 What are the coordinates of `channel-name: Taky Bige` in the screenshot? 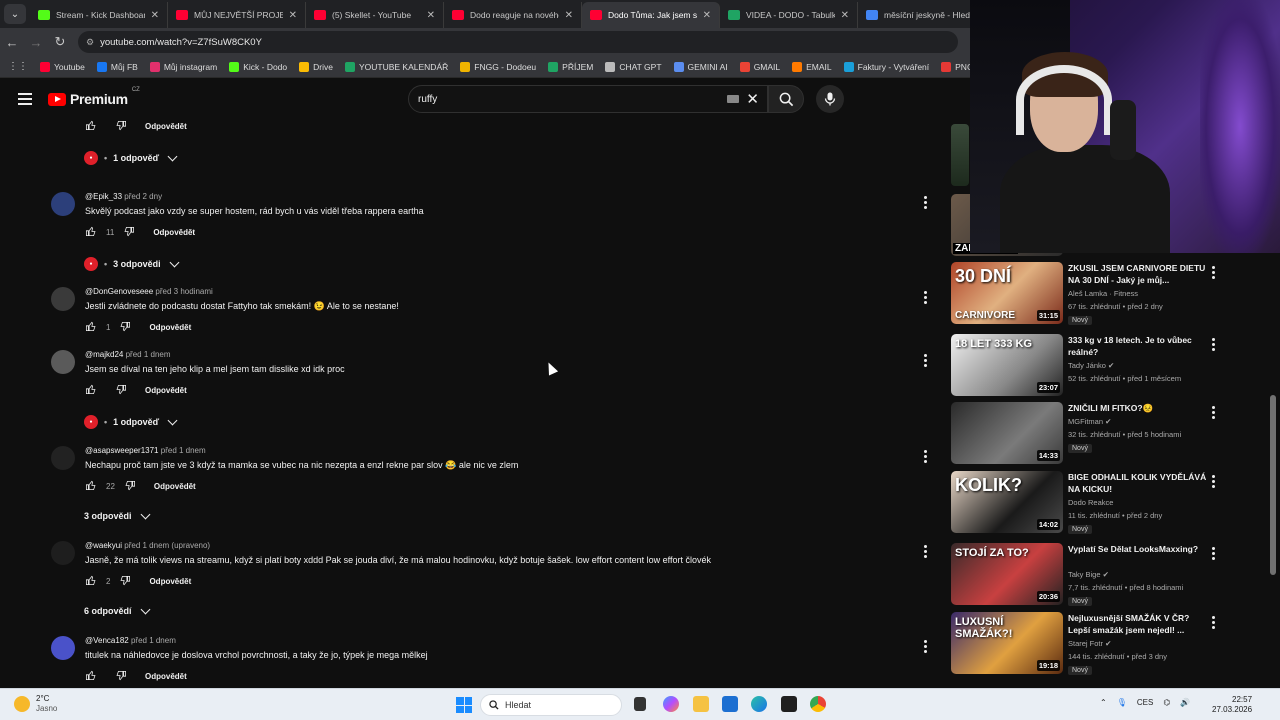 It's located at (1084, 574).